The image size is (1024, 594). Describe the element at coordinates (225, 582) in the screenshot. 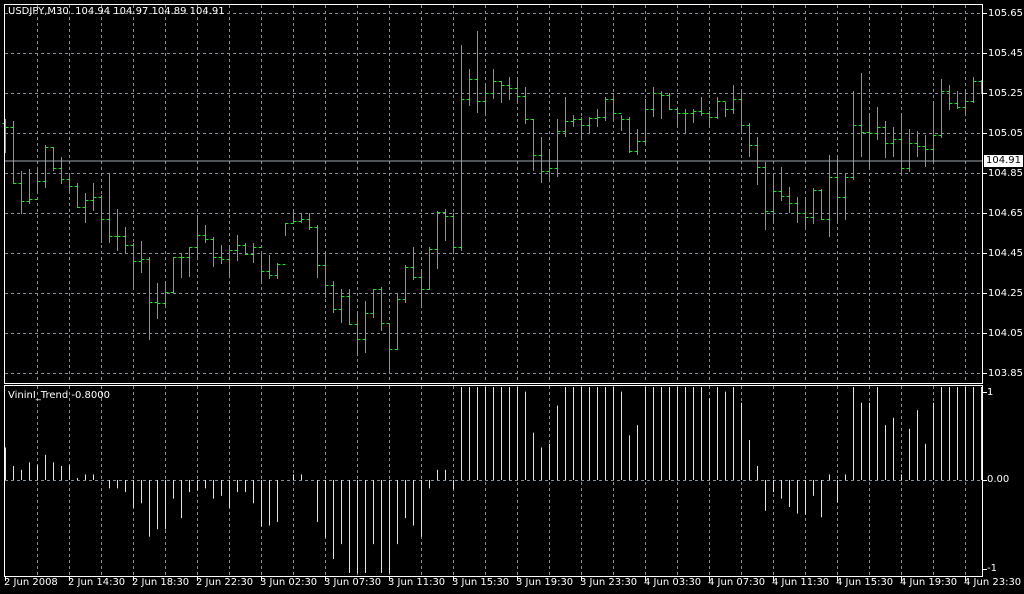

I see `time-axis-label: 2 Jun 22:30` at that location.